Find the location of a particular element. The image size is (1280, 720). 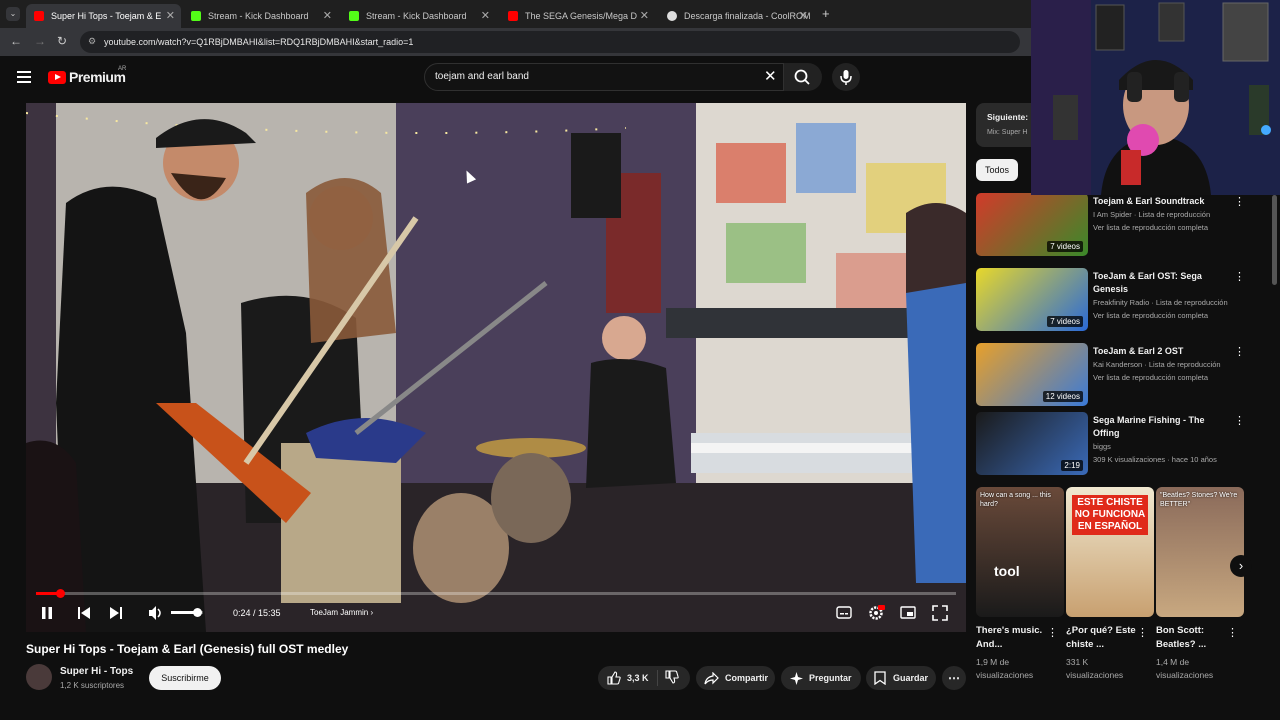

youtube-play-logo-icon is located at coordinates (57, 77).